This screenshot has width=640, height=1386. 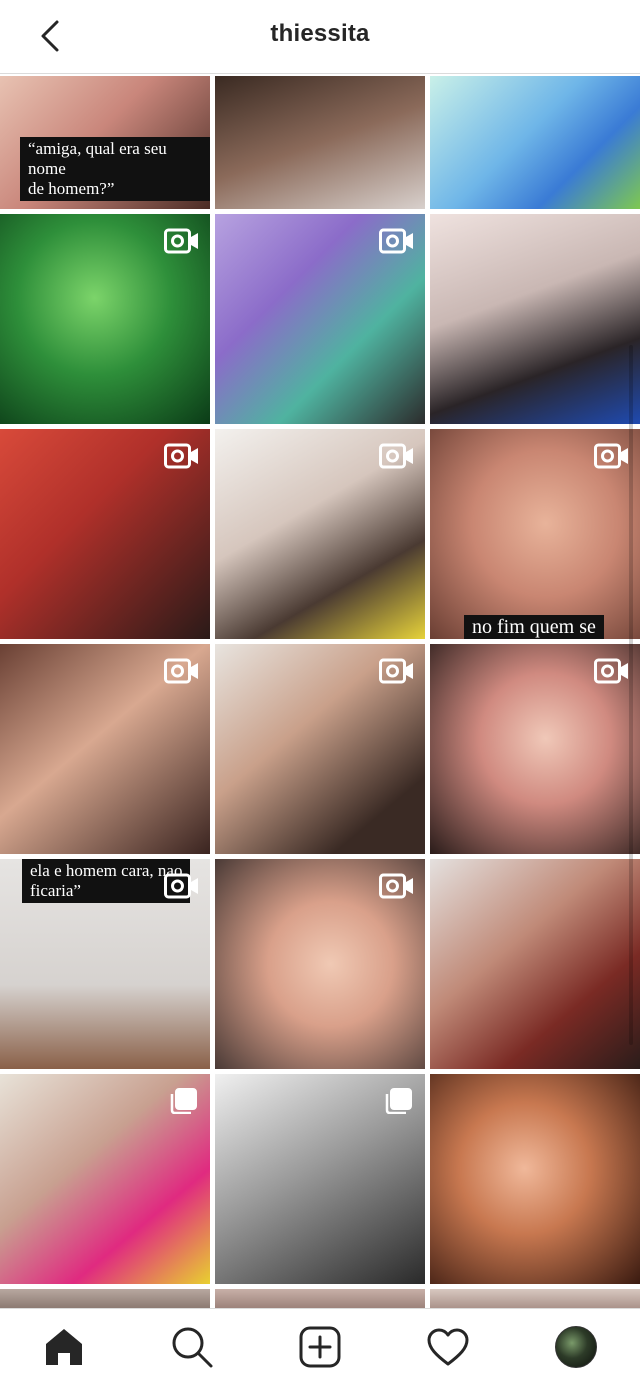 I want to click on avatar-icon, so click(x=576, y=1347).